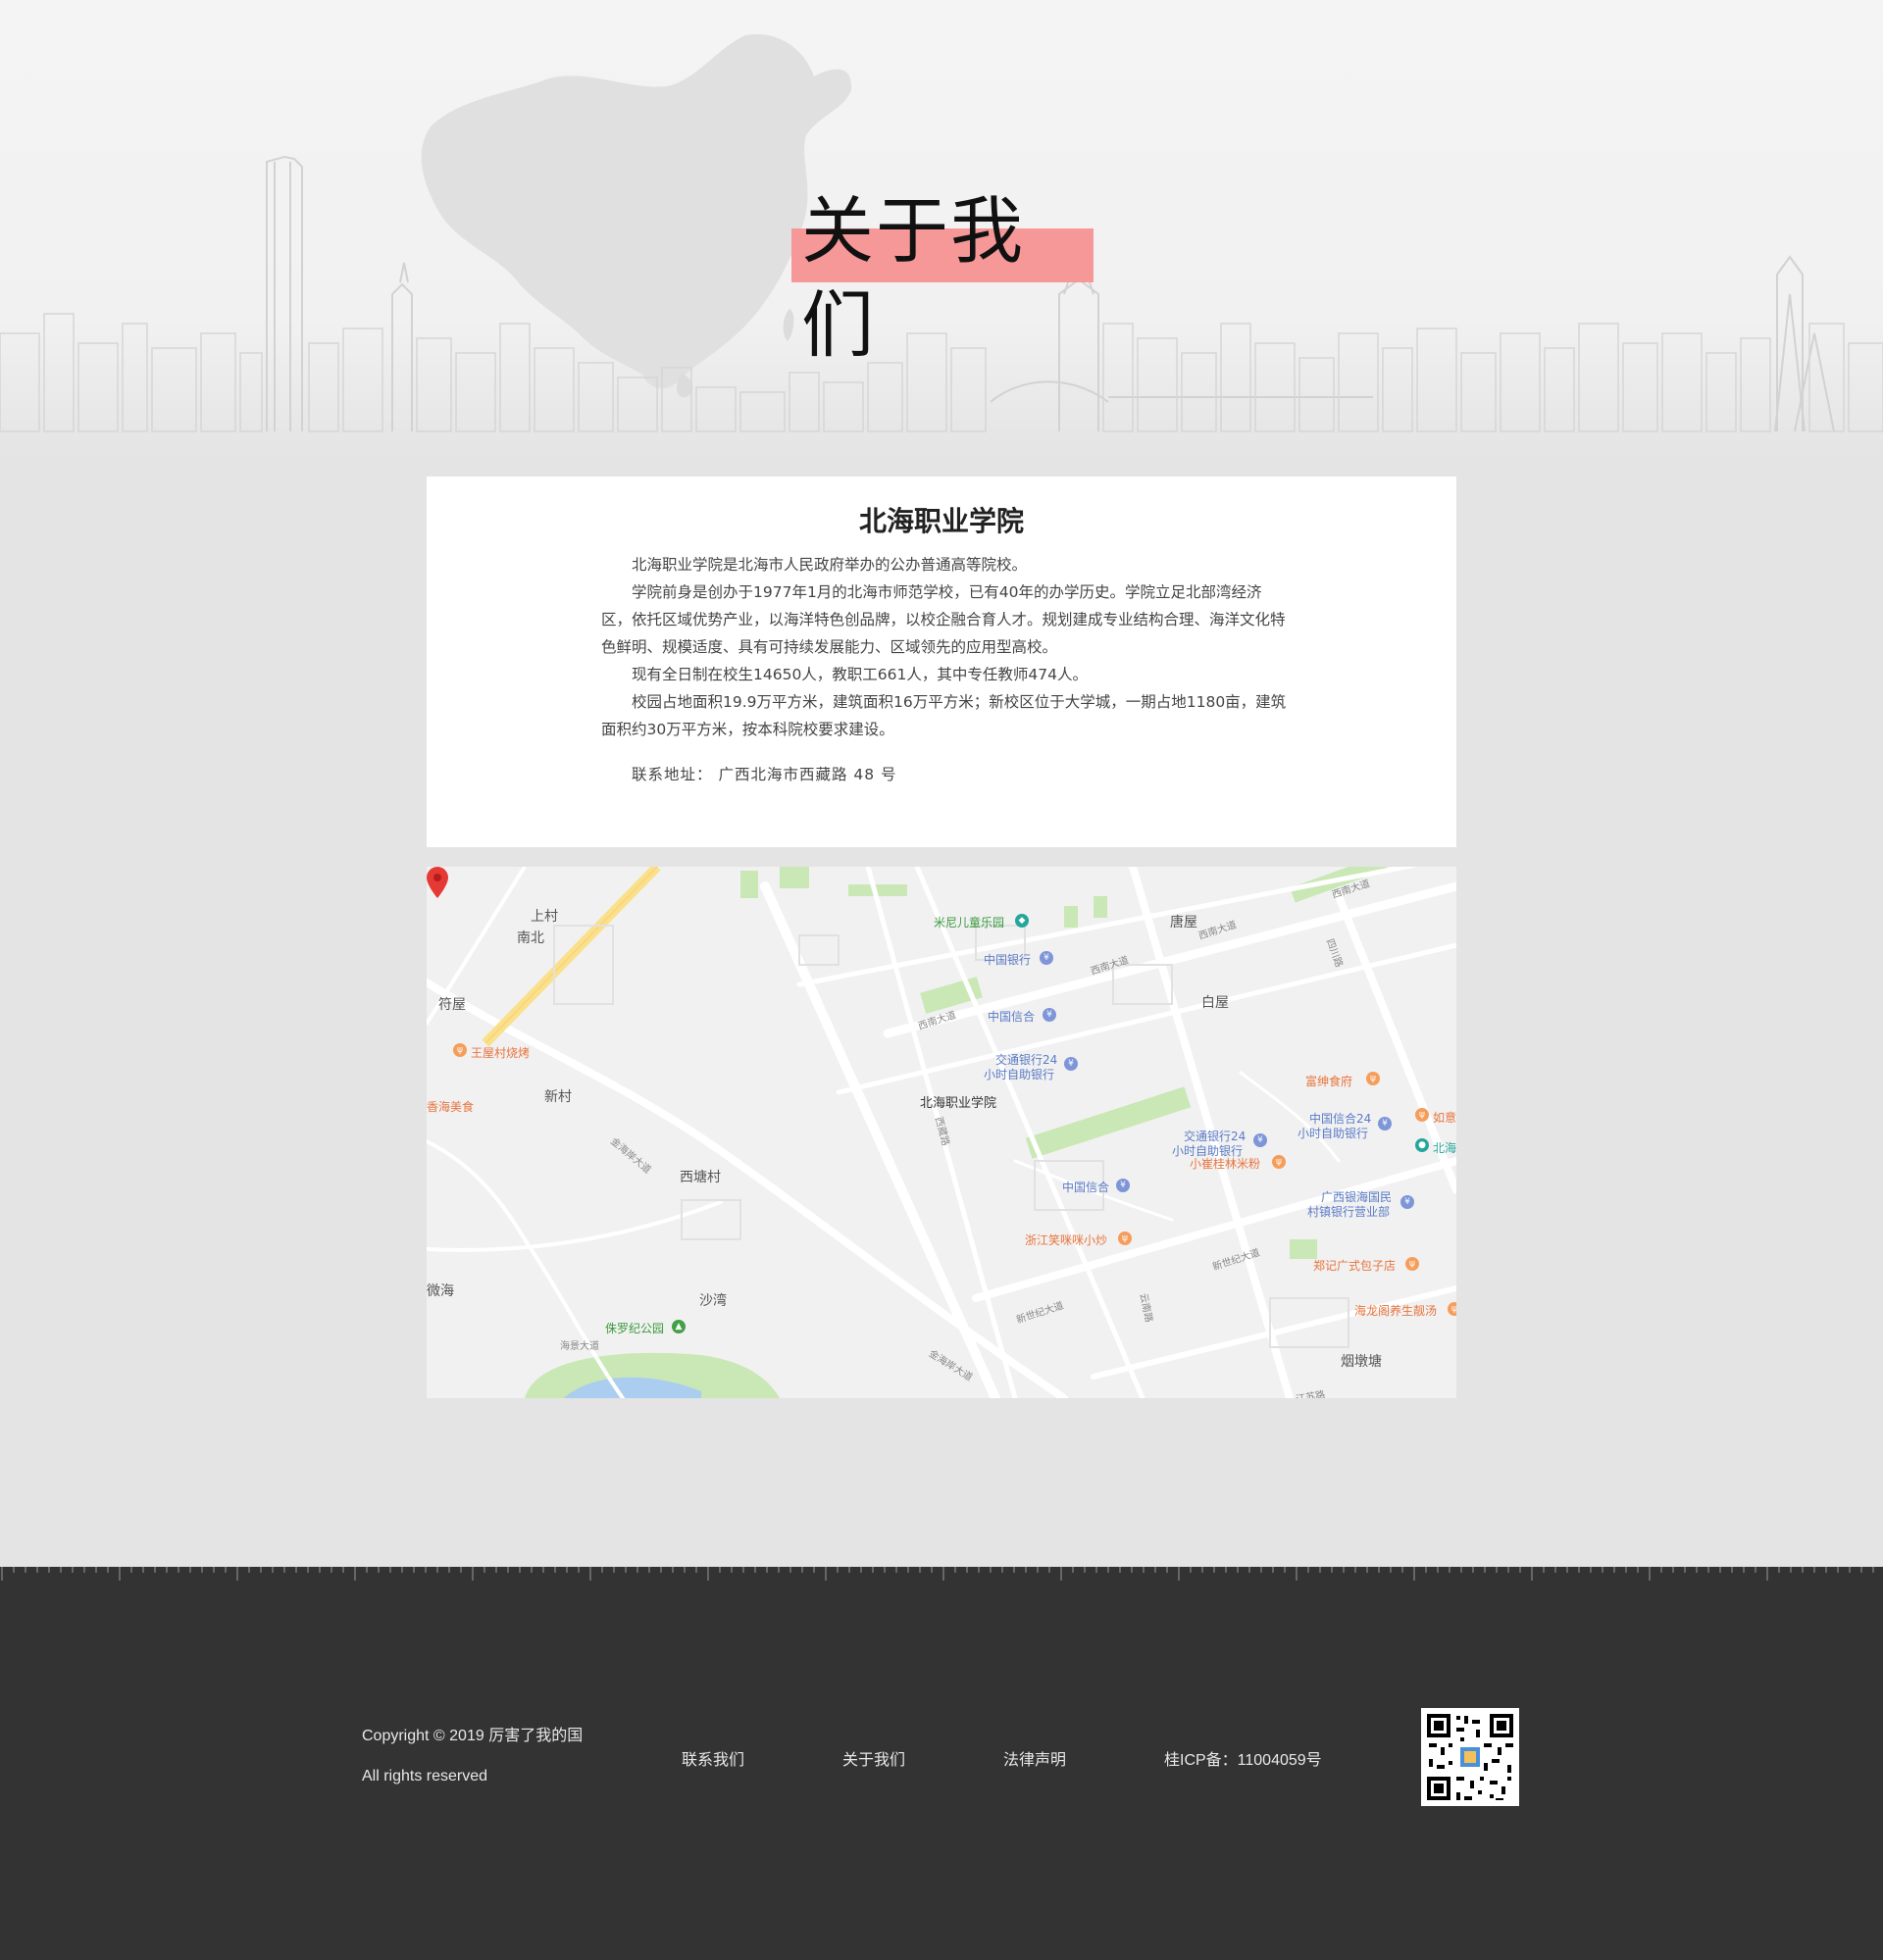  Describe the element at coordinates (830, 565) in the screenshot. I see `description-paragraph: 北海职业学院是北海市人民政府举办的公办普通高等院校。` at that location.